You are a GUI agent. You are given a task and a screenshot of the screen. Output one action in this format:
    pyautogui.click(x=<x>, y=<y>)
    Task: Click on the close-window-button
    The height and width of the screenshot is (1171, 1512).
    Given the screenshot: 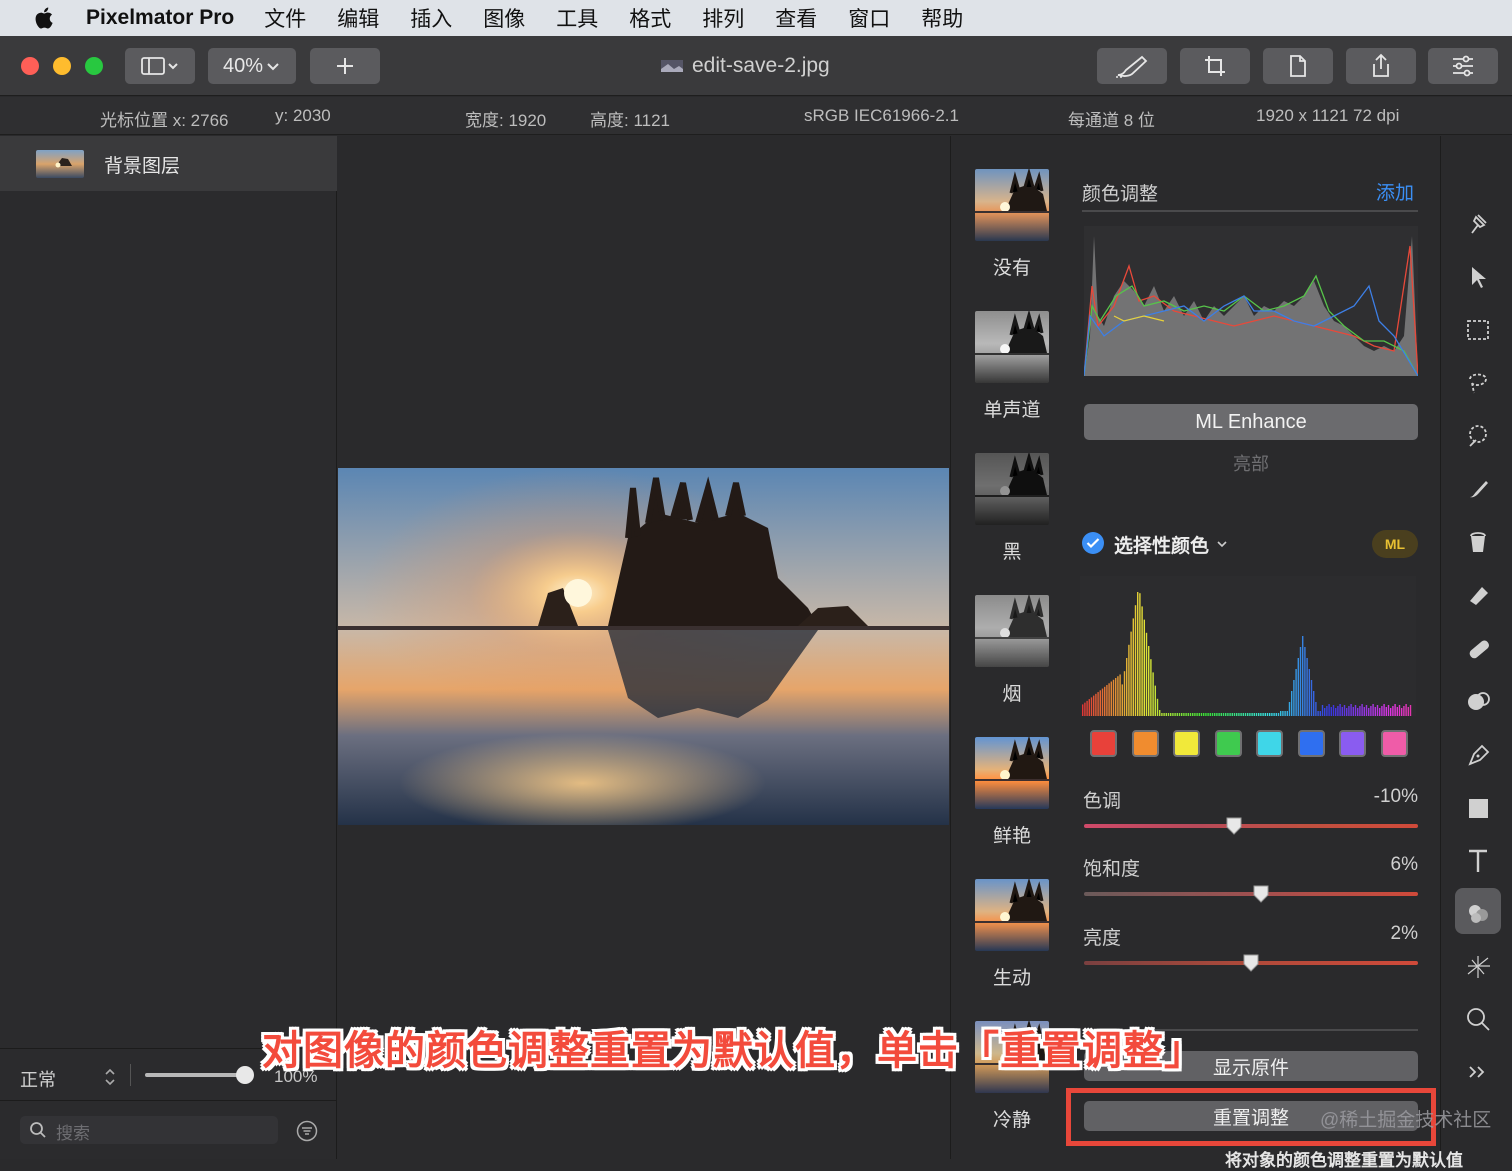 What is the action you would take?
    pyautogui.click(x=30, y=66)
    